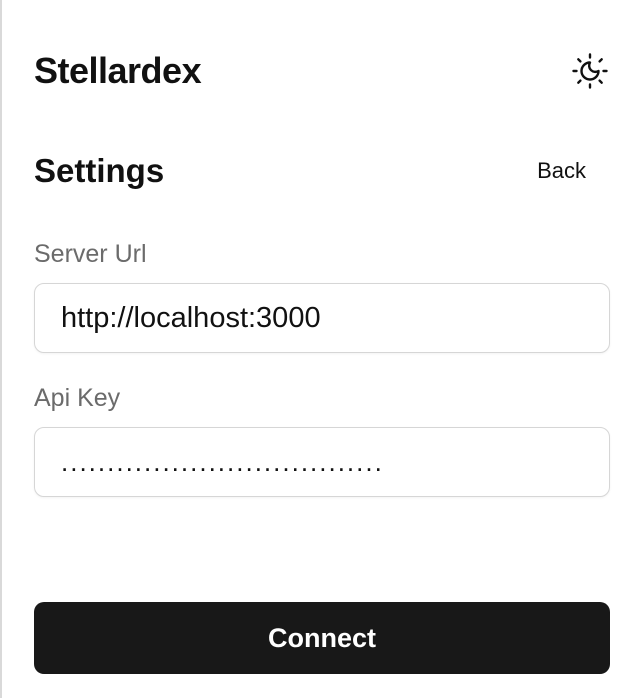 The height and width of the screenshot is (698, 640). I want to click on server-url-field-container, so click(322, 318).